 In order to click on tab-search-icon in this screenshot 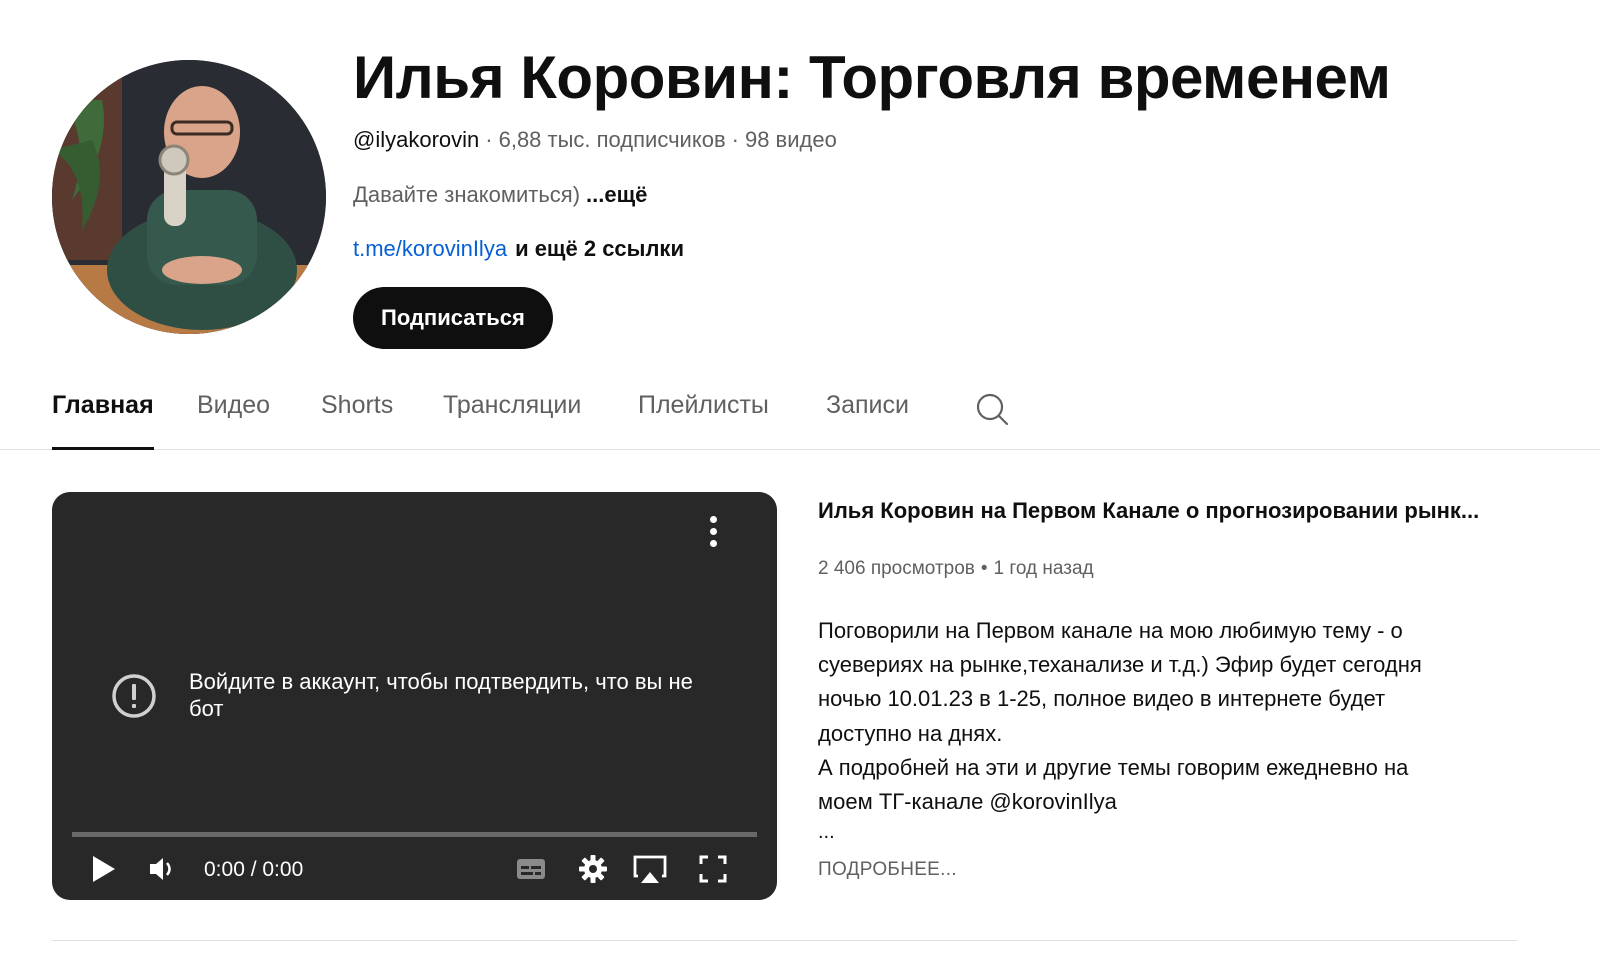, I will do `click(992, 409)`.